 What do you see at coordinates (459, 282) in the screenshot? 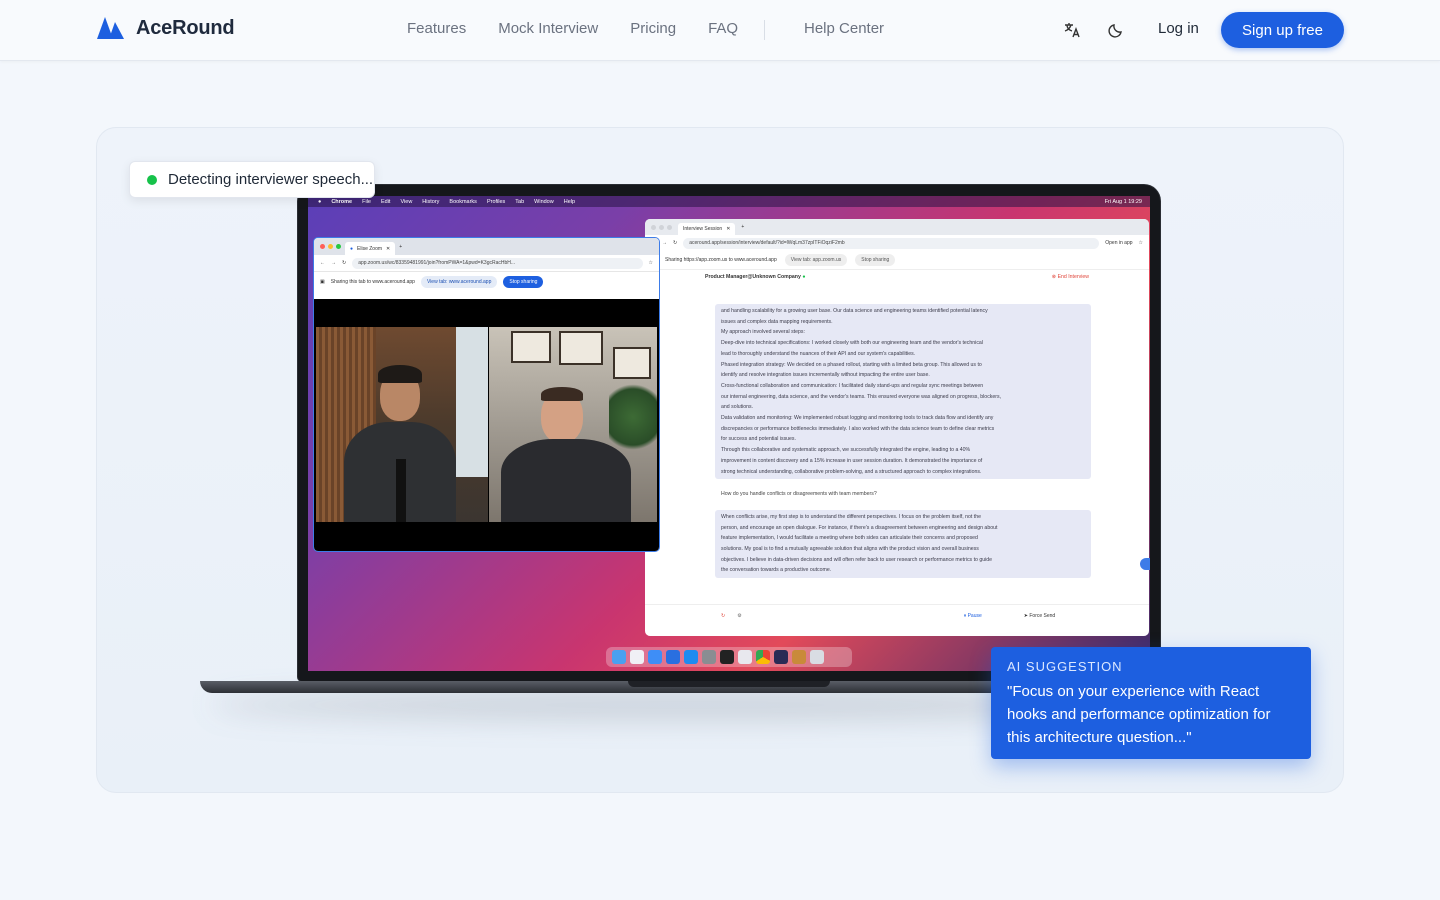
I see `zoom-view-tab-button: View tab: www.aceround.app` at bounding box center [459, 282].